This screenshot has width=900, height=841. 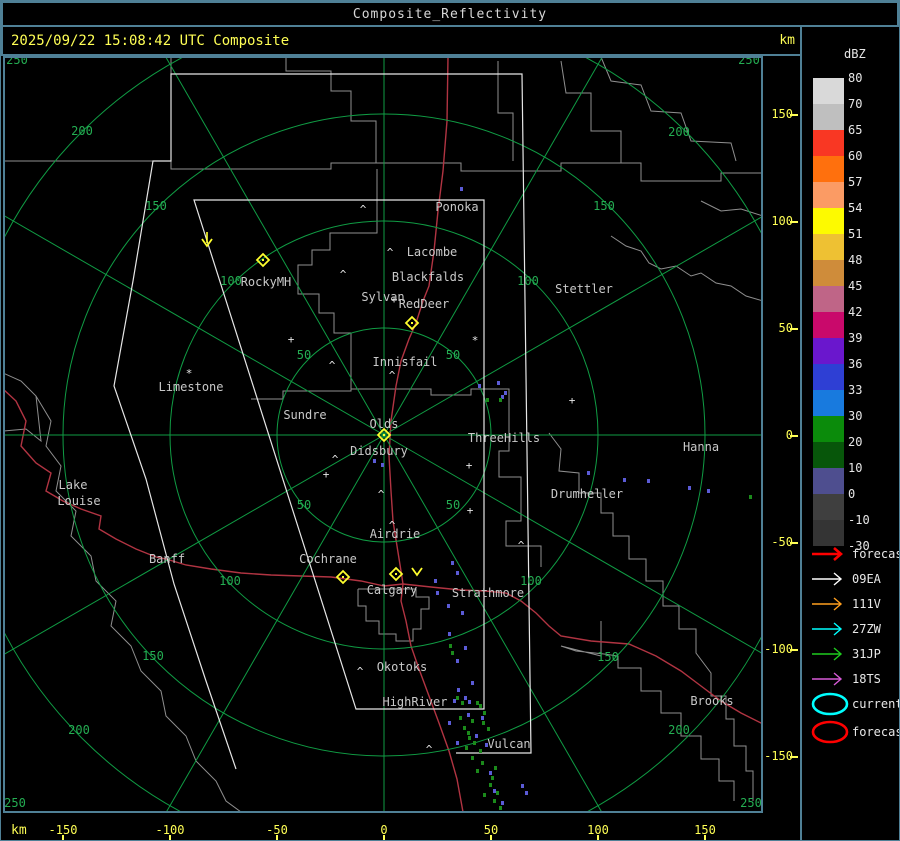 What do you see at coordinates (328, 559) in the screenshot?
I see `city-label-cochrane: Cochrane` at bounding box center [328, 559].